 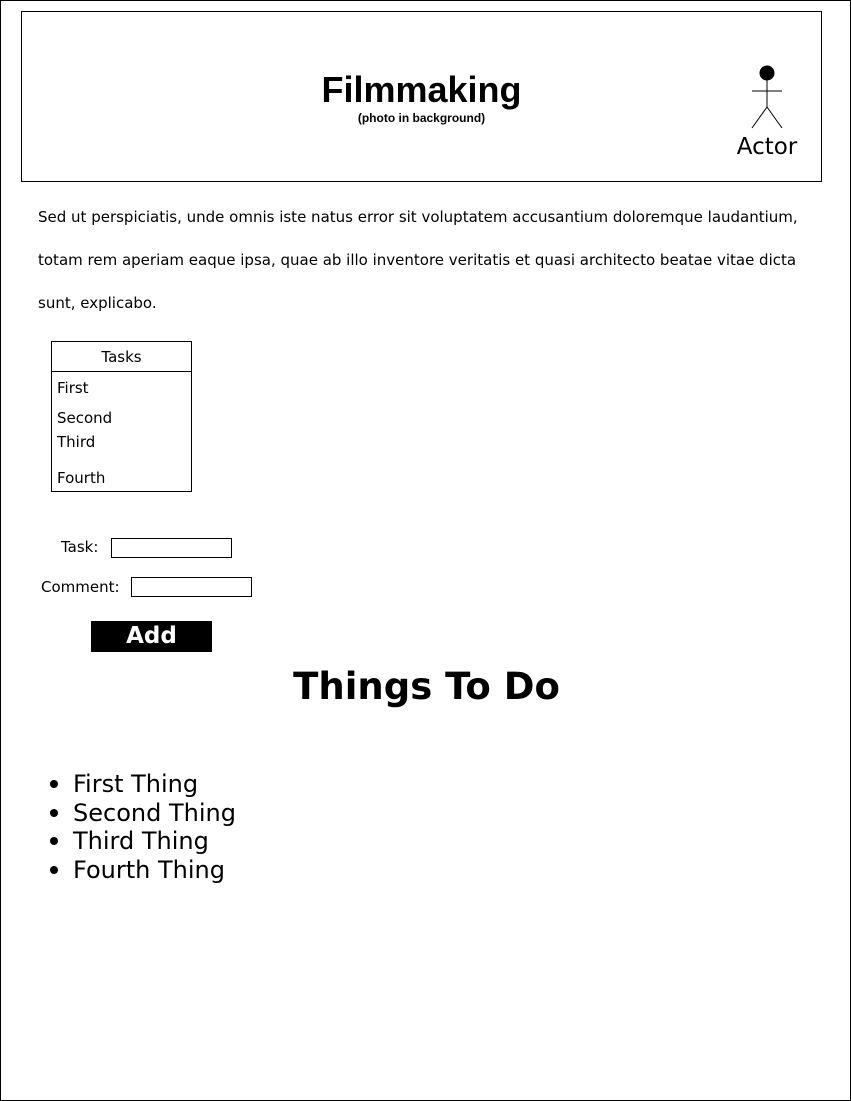 I want to click on todo-item-label: Second Thing, so click(x=154, y=812).